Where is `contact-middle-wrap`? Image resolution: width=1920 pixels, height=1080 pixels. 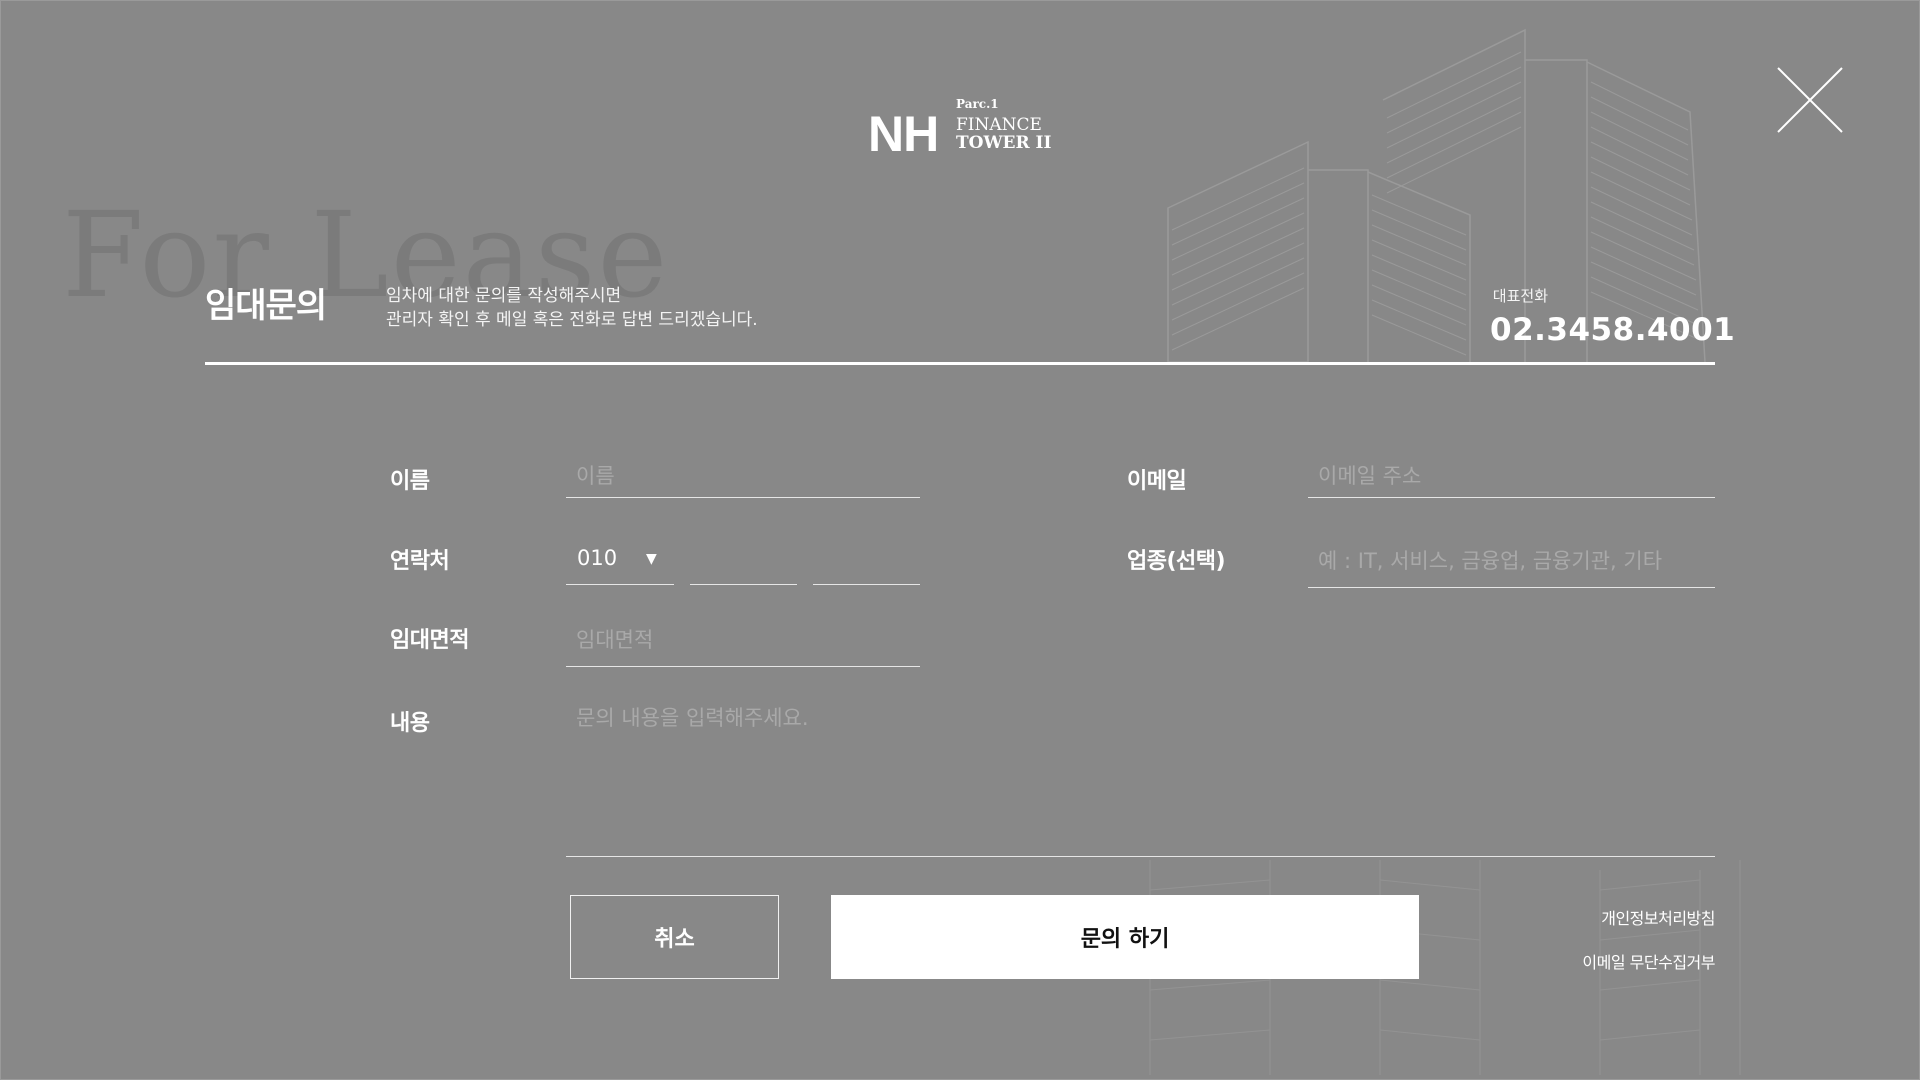
contact-middle-wrap is located at coordinates (743, 562).